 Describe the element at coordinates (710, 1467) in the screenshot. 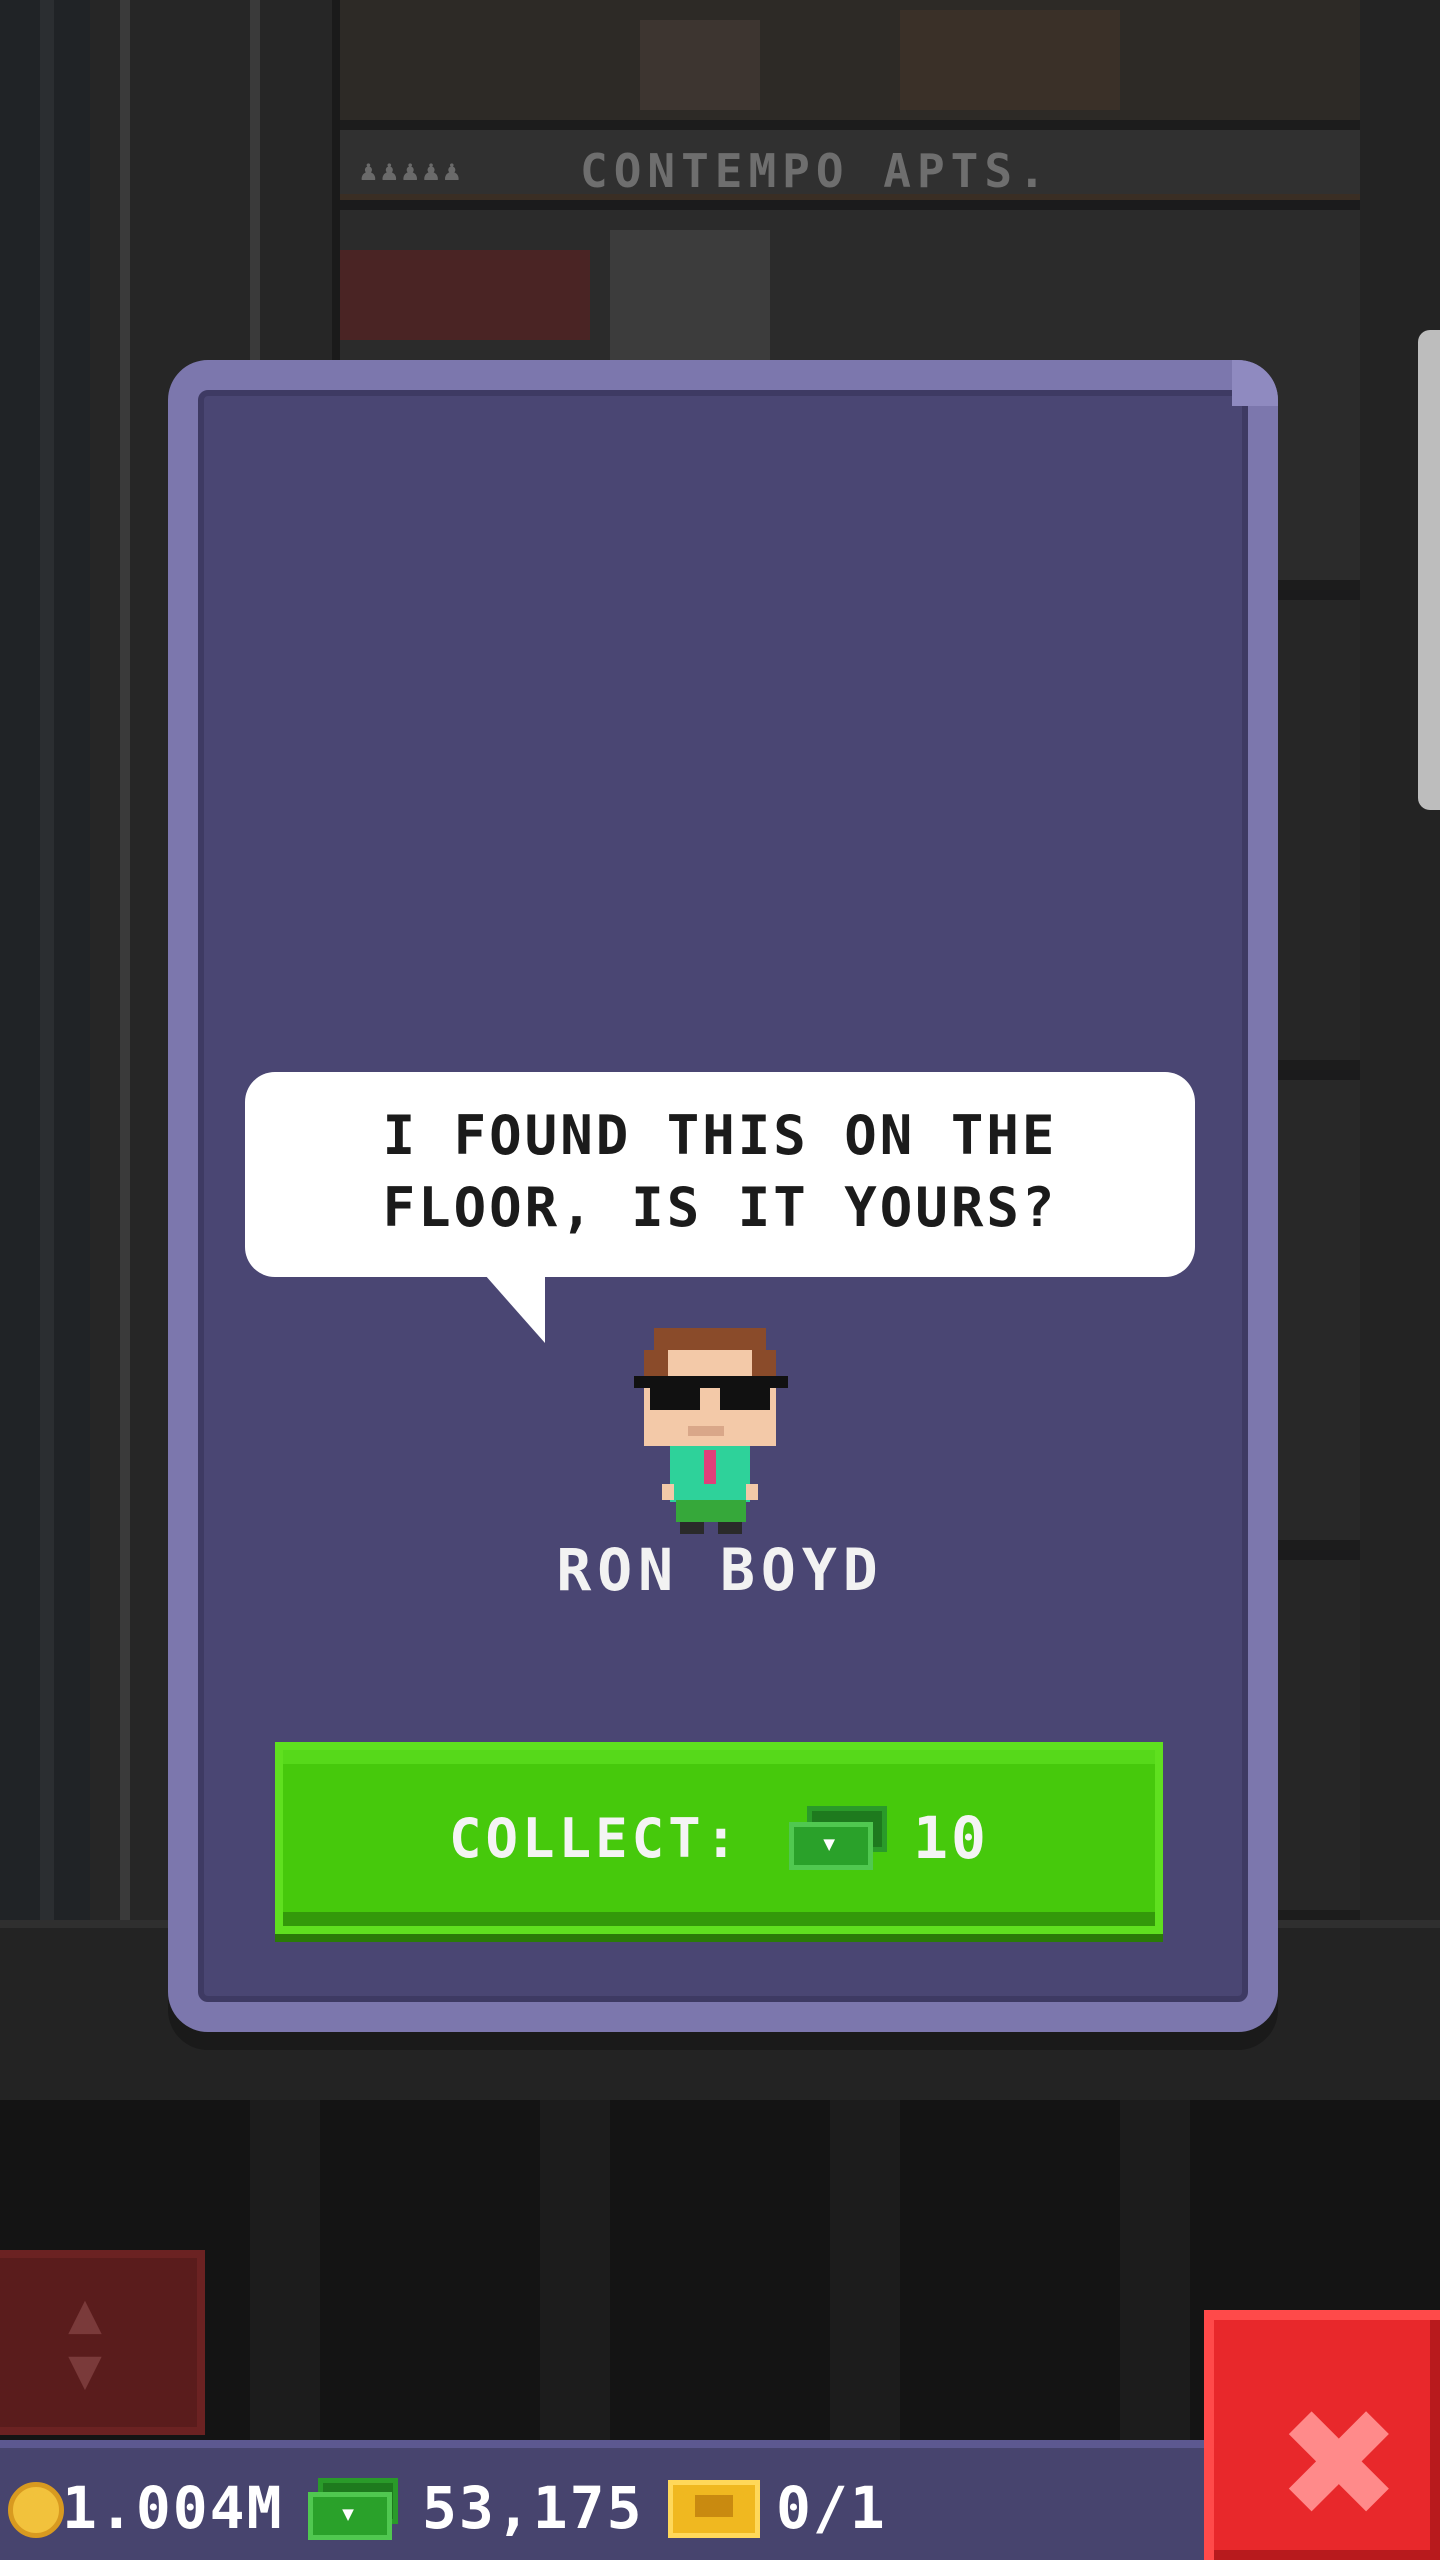

I see `avatar-tie` at that location.